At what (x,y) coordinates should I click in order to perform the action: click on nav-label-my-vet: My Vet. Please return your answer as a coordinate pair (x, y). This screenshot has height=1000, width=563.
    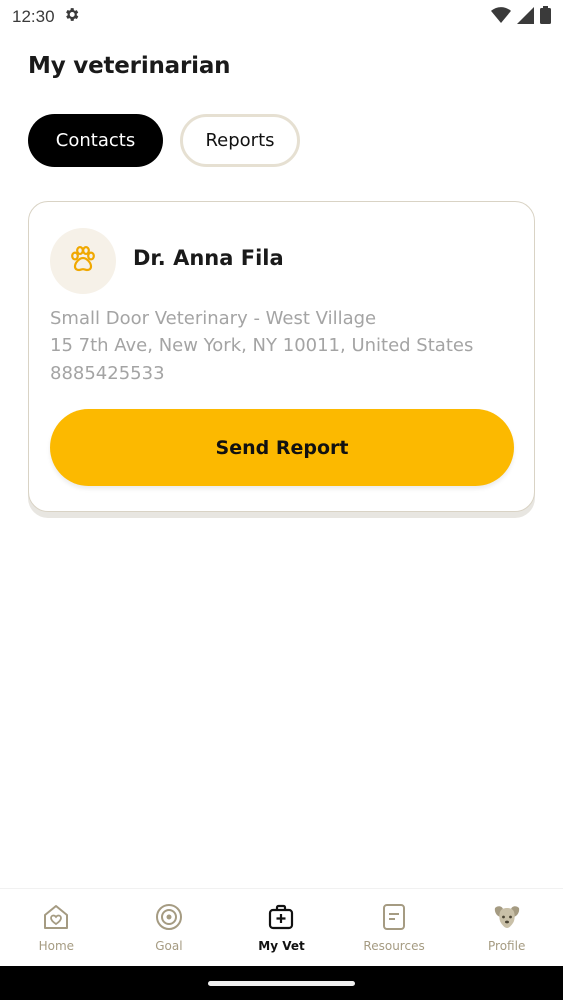
    Looking at the image, I should click on (281, 946).